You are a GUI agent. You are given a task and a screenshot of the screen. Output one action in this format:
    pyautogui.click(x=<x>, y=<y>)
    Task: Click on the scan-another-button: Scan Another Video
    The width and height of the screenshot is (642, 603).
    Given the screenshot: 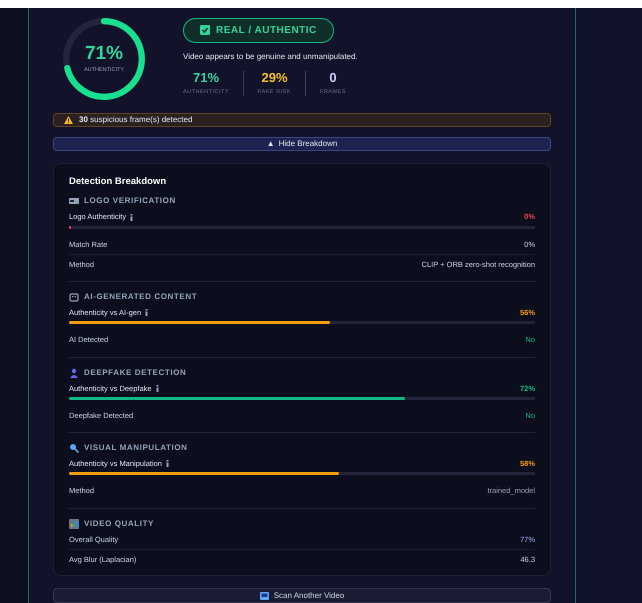 What is the action you would take?
    pyautogui.click(x=302, y=595)
    